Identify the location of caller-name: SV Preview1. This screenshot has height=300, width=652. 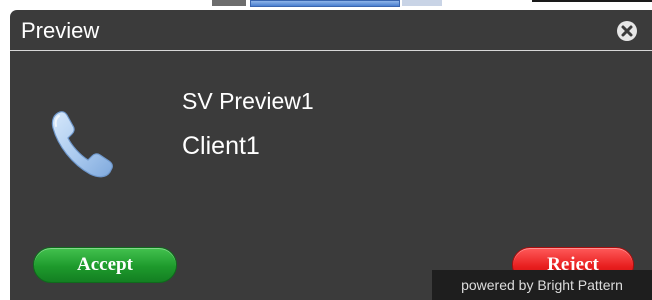
(248, 101).